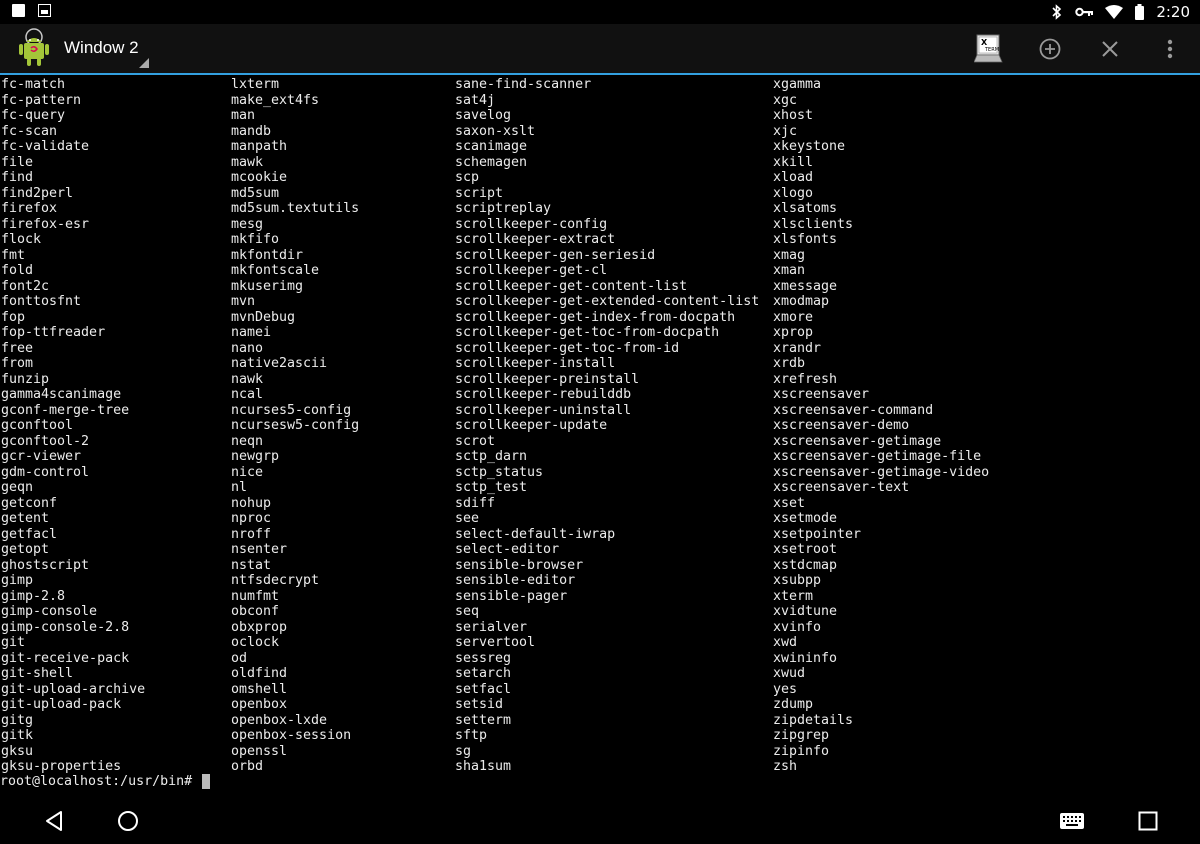 Image resolution: width=1200 pixels, height=844 pixels. What do you see at coordinates (785, 100) in the screenshot?
I see `terminal-entry: xgc` at bounding box center [785, 100].